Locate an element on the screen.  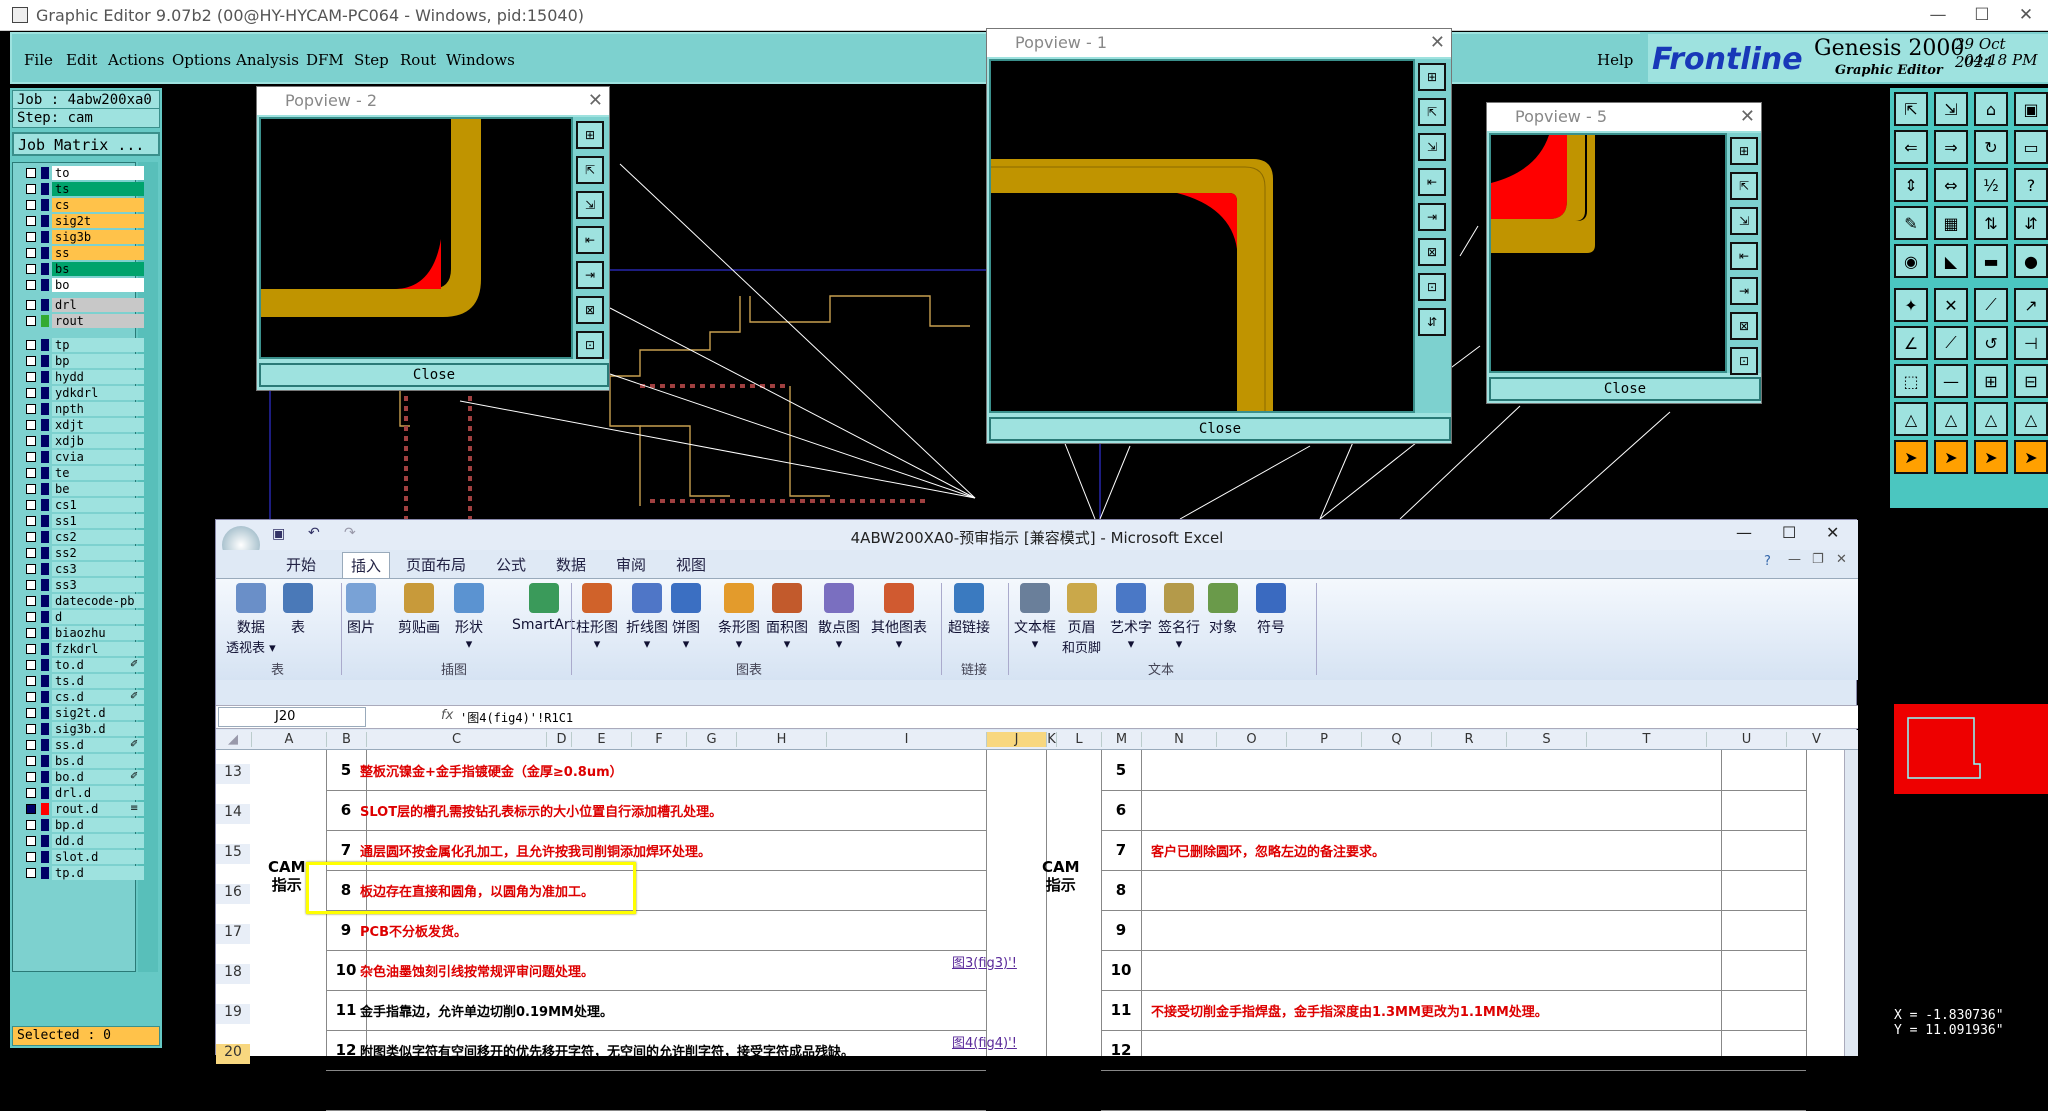
layer-row-cs3: cs3 is located at coordinates (79, 569).